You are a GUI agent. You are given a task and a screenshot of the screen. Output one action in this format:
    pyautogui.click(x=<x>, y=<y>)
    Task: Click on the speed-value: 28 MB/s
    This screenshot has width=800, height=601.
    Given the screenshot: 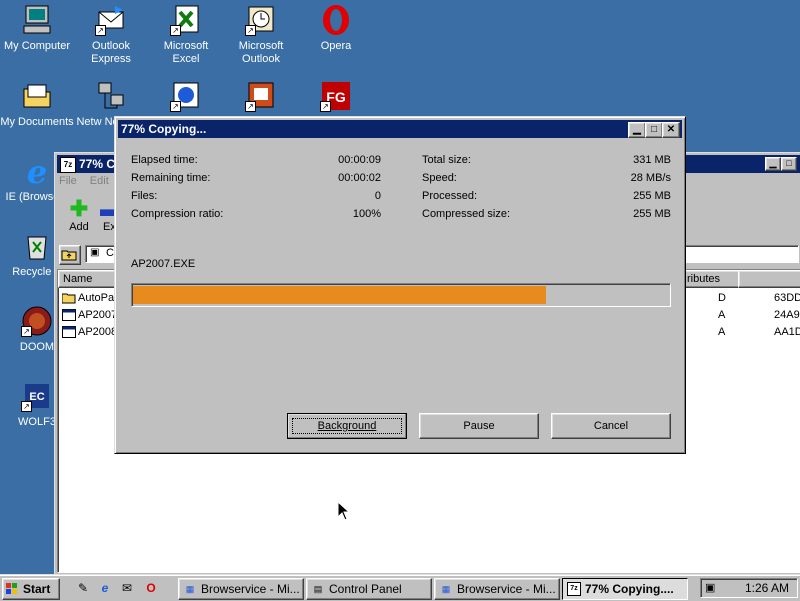 What is the action you would take?
    pyautogui.click(x=650, y=178)
    